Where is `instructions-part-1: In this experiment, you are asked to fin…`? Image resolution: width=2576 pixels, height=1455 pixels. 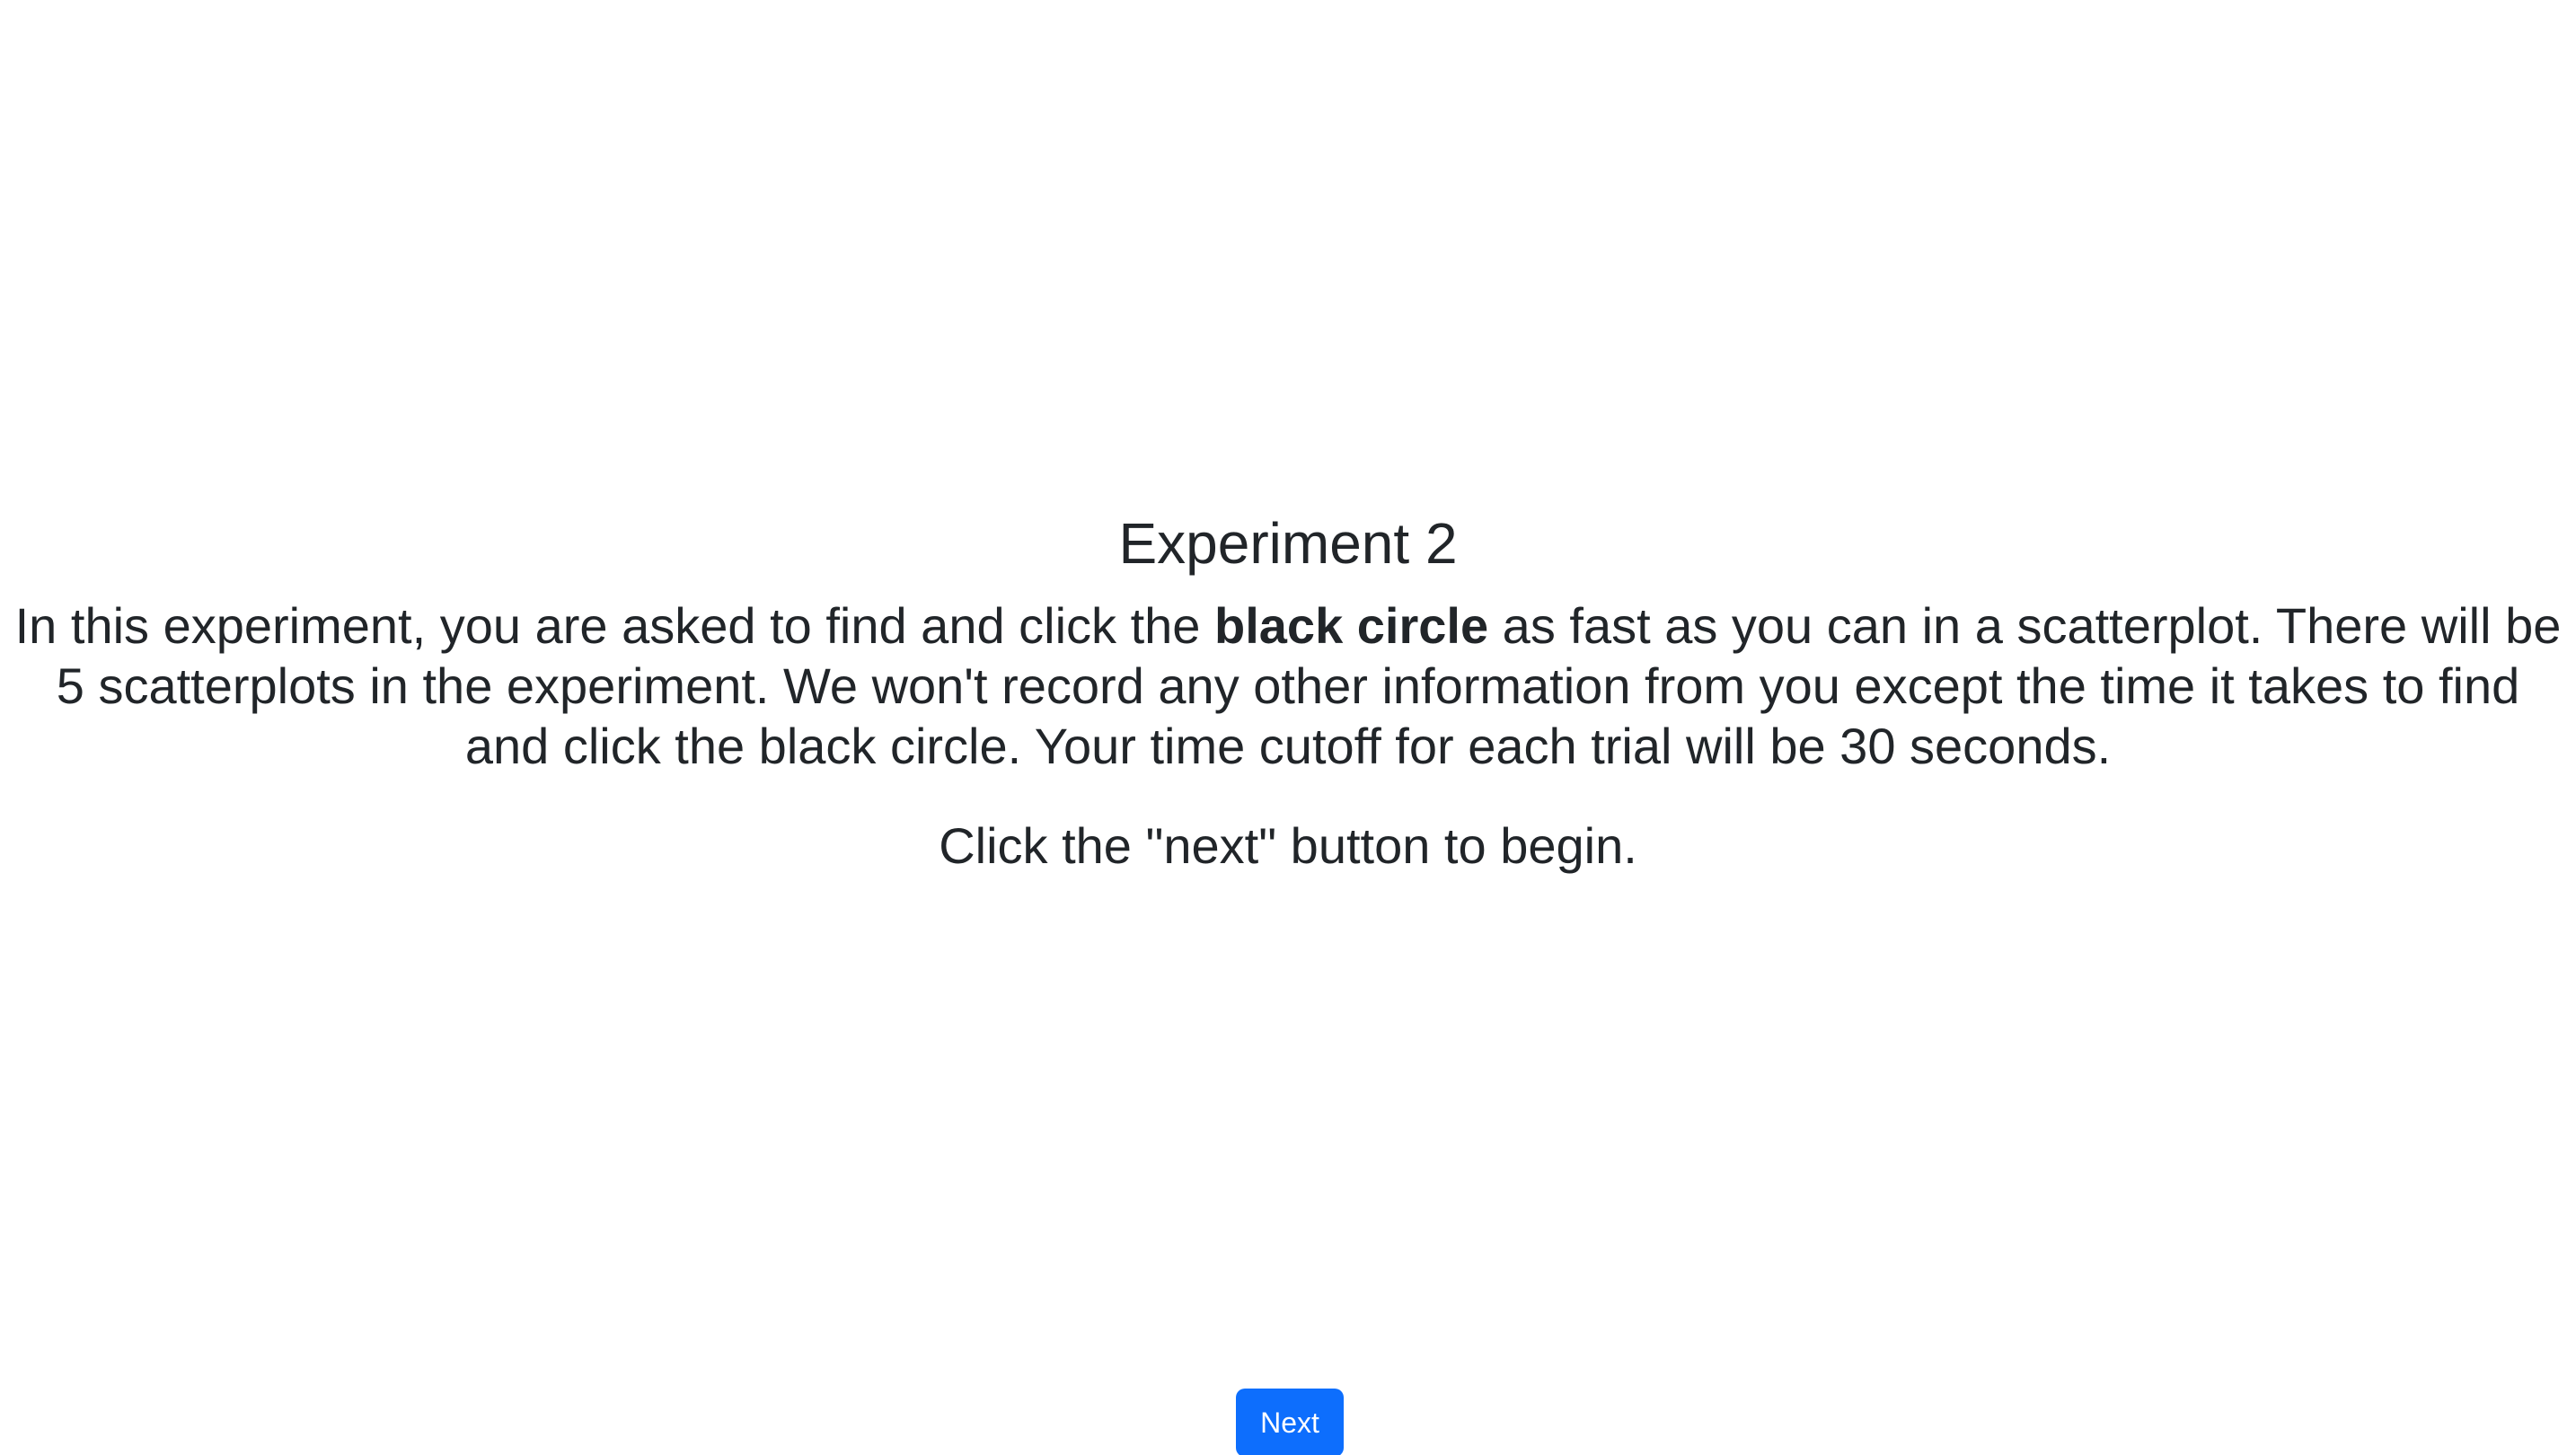
instructions-part-1: In this experiment, you are asked to fin… is located at coordinates (614, 625).